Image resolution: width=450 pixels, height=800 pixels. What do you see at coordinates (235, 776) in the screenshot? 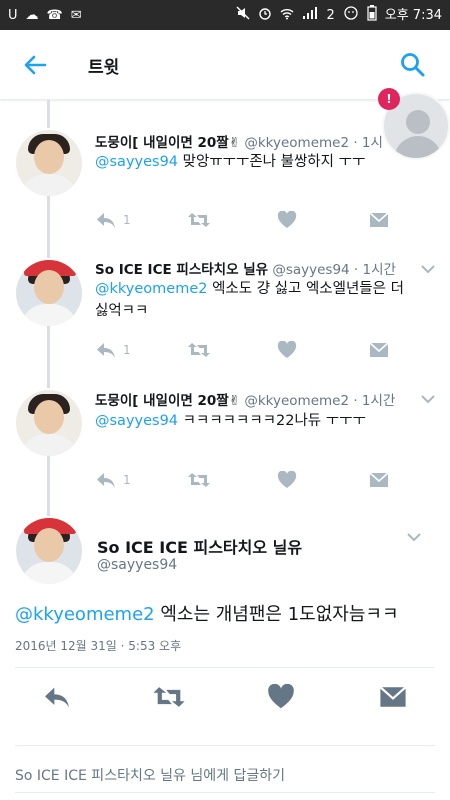
I see `reply-placeholder-suffix: 님에게 답글하기` at bounding box center [235, 776].